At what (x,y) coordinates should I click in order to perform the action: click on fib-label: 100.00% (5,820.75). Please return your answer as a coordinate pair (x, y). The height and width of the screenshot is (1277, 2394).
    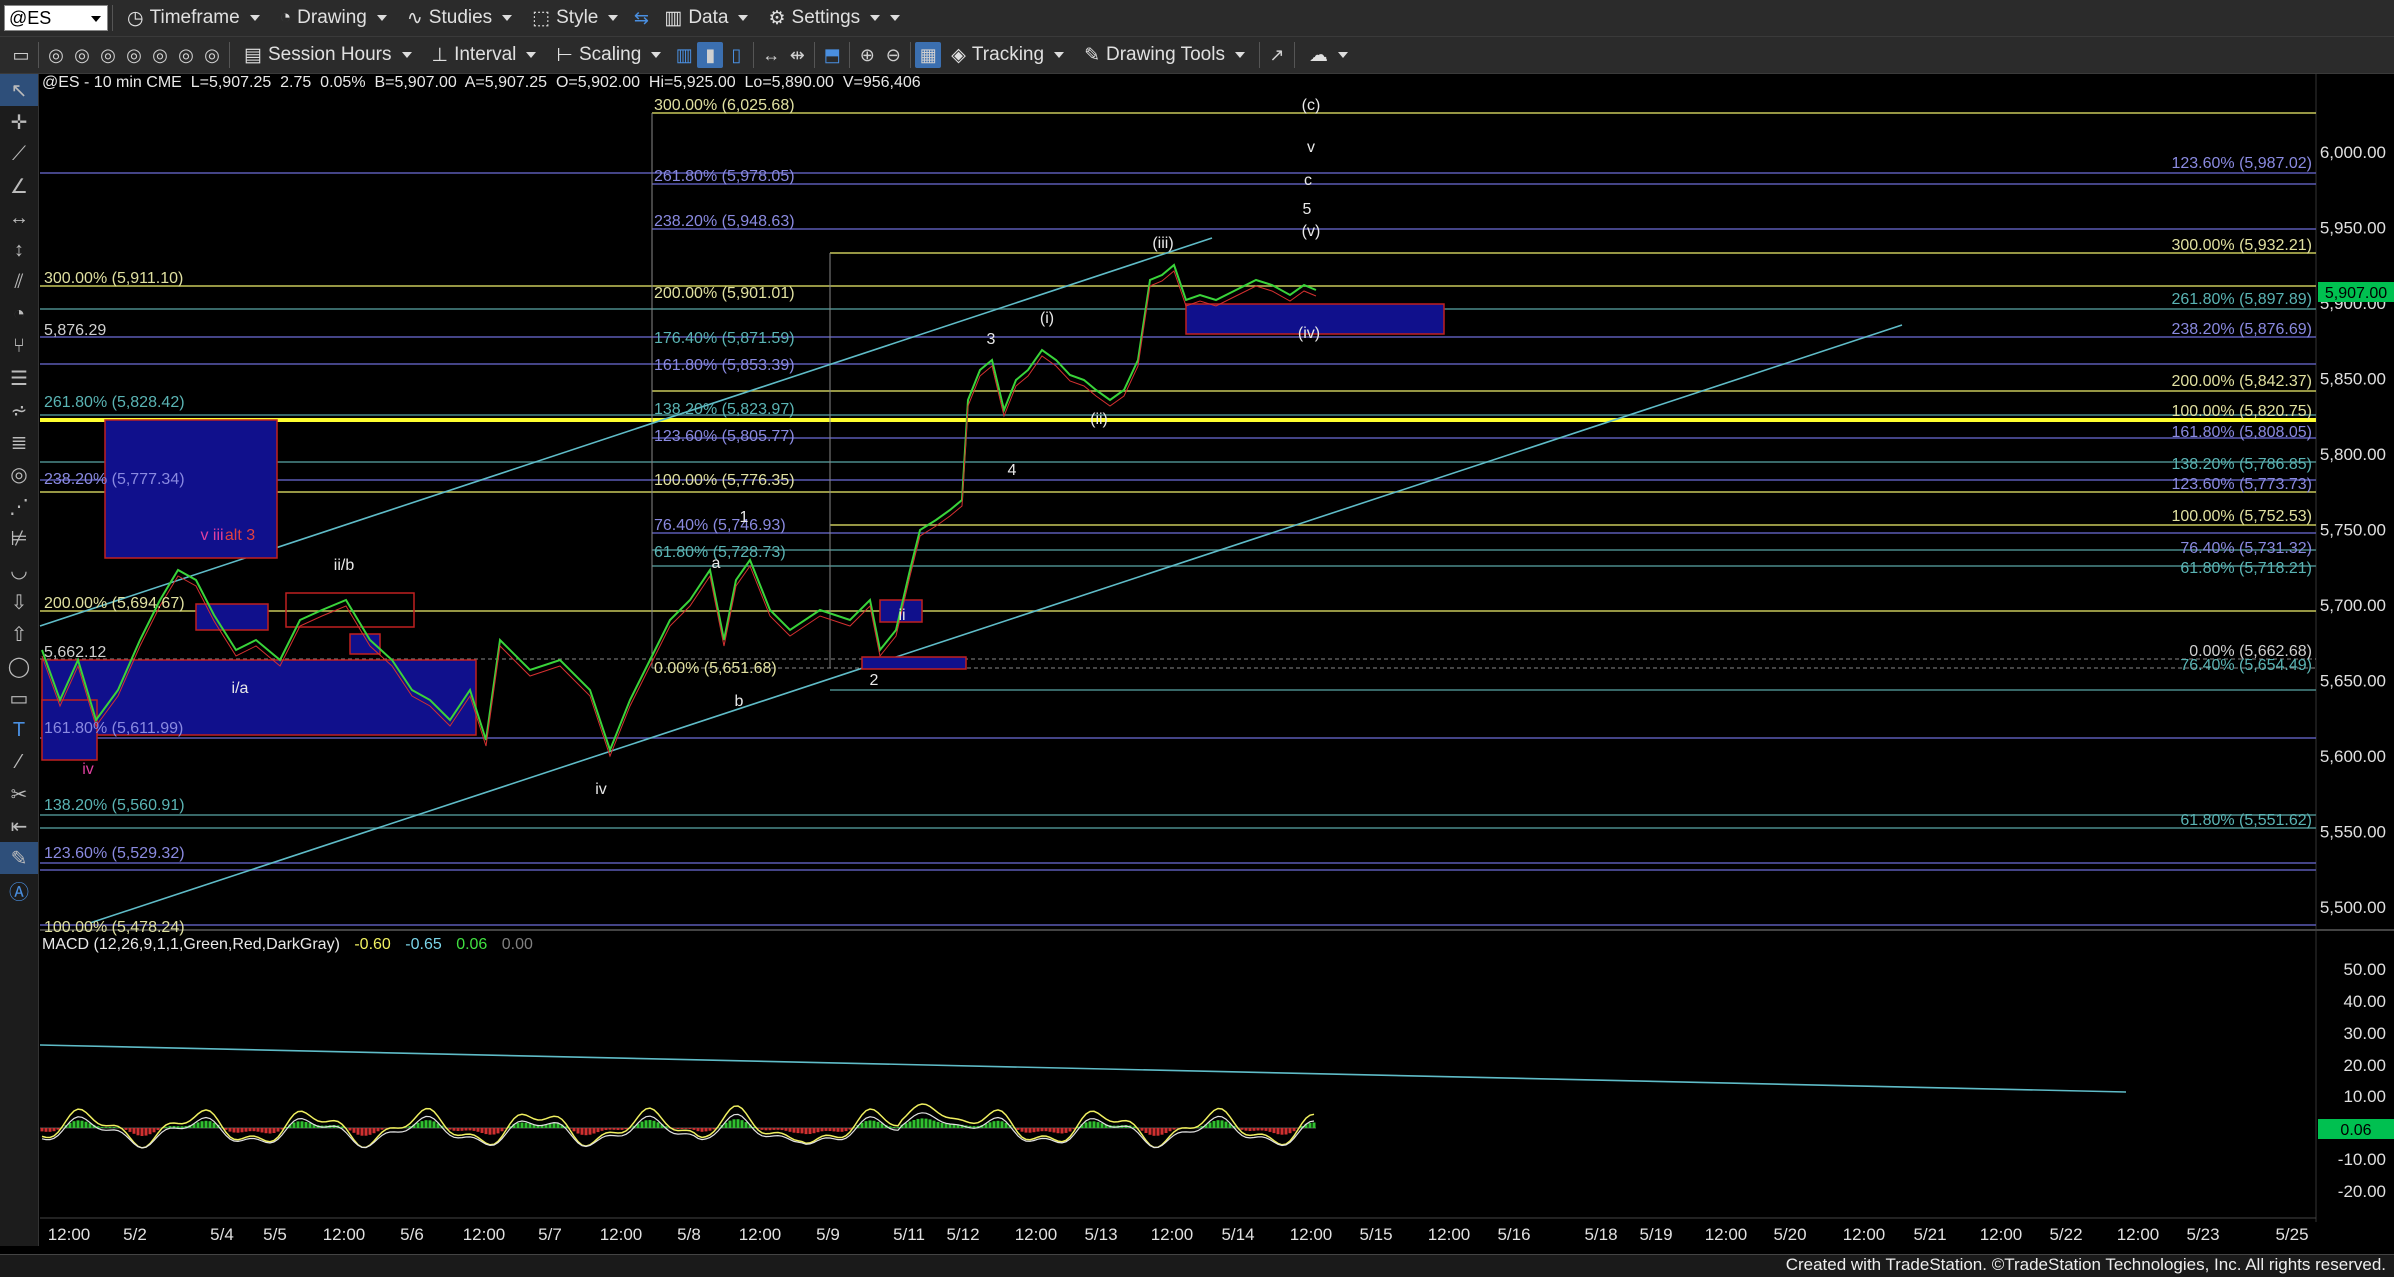
    Looking at the image, I should click on (2241, 411).